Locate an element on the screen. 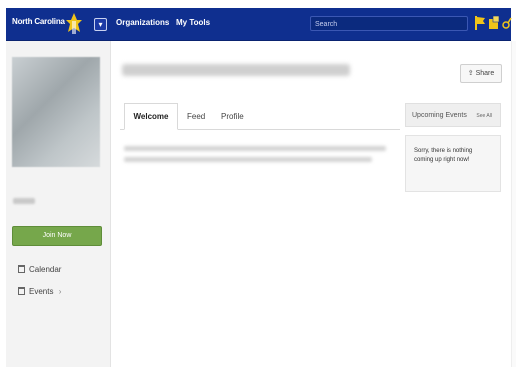  tab-welcome: Welcome is located at coordinates (151, 116).